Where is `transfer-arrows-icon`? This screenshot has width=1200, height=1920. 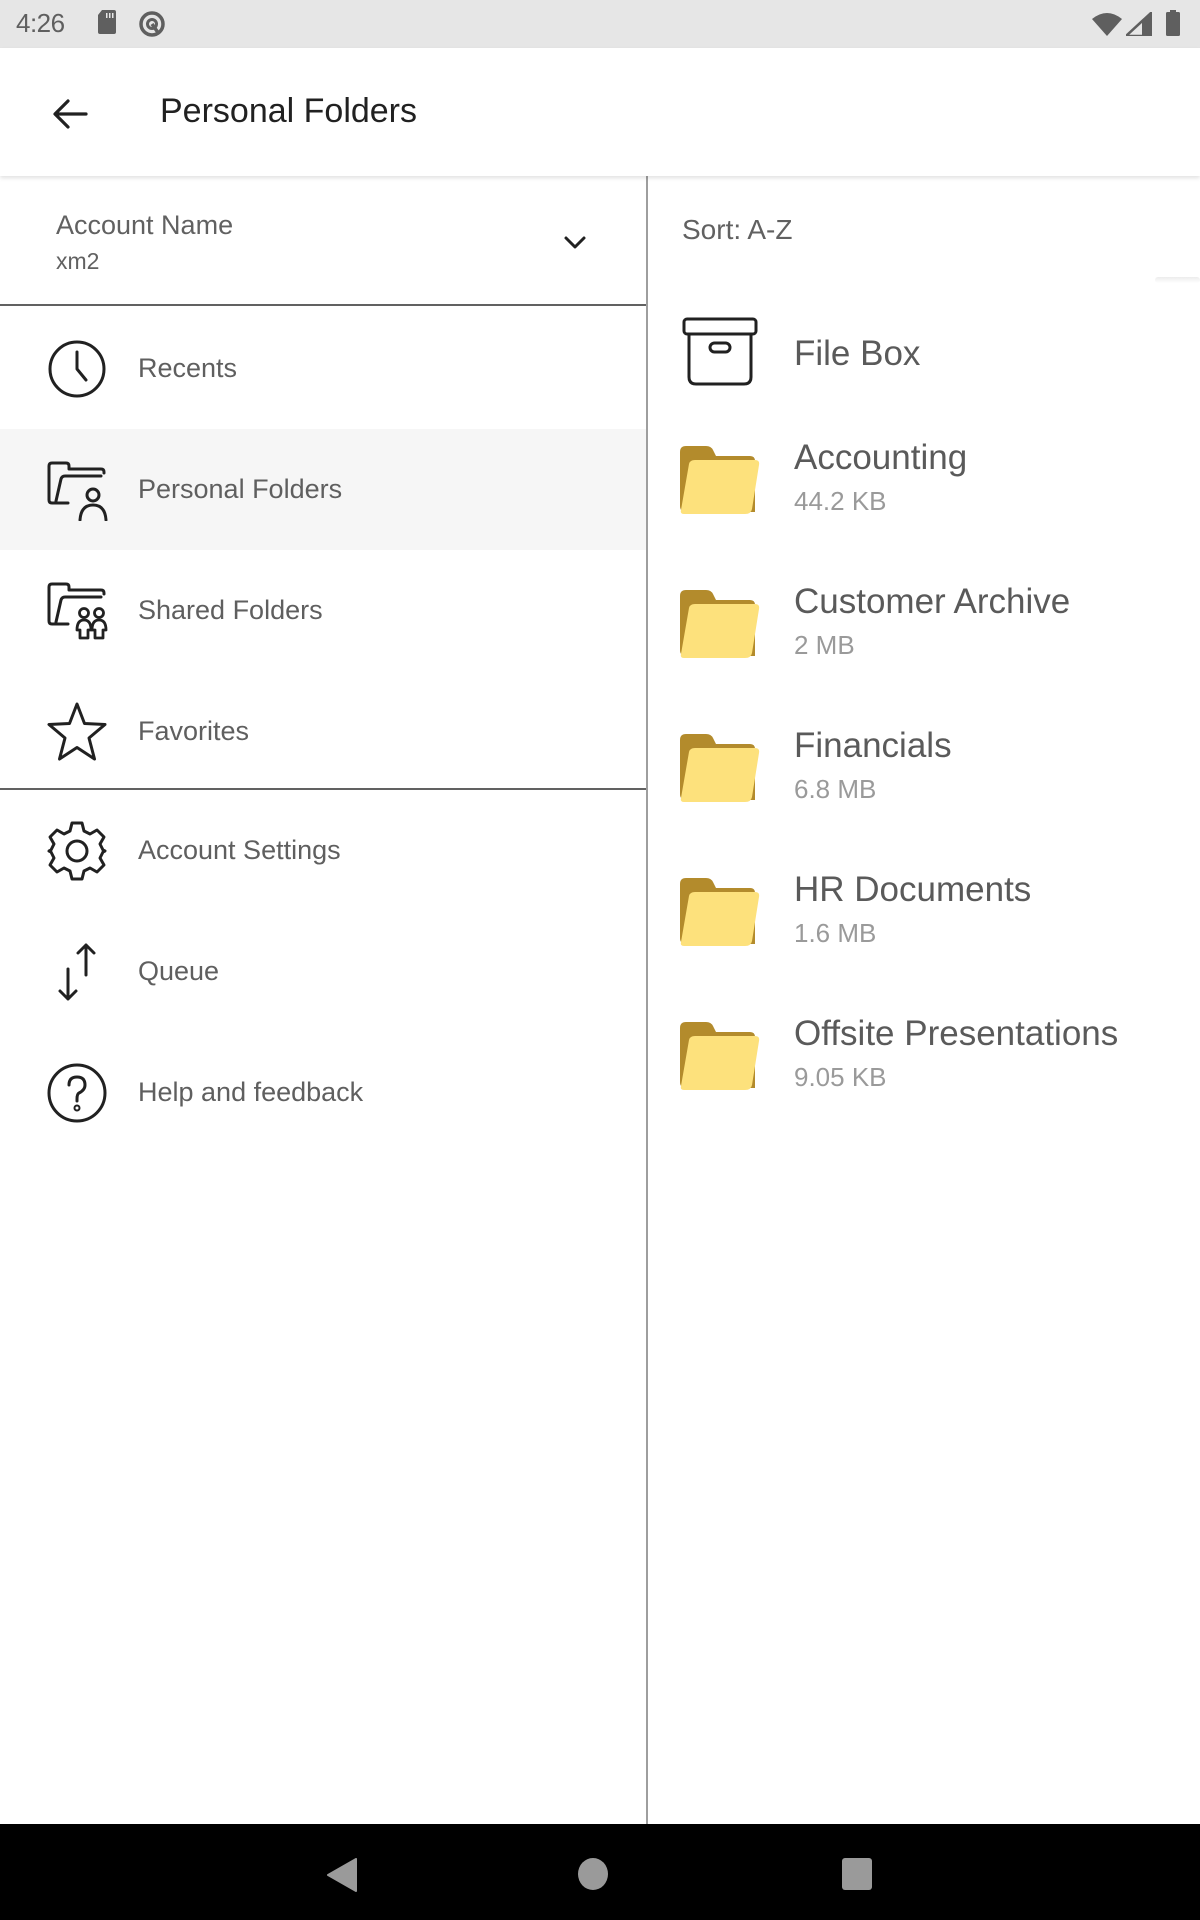 transfer-arrows-icon is located at coordinates (77, 972).